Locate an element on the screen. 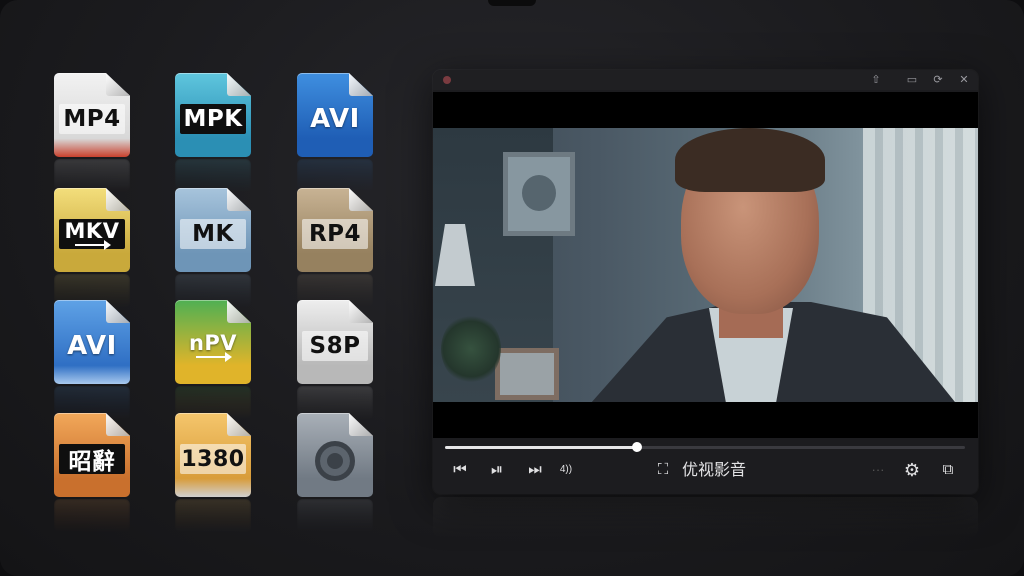  volume-icon: 4)) is located at coordinates (566, 469).